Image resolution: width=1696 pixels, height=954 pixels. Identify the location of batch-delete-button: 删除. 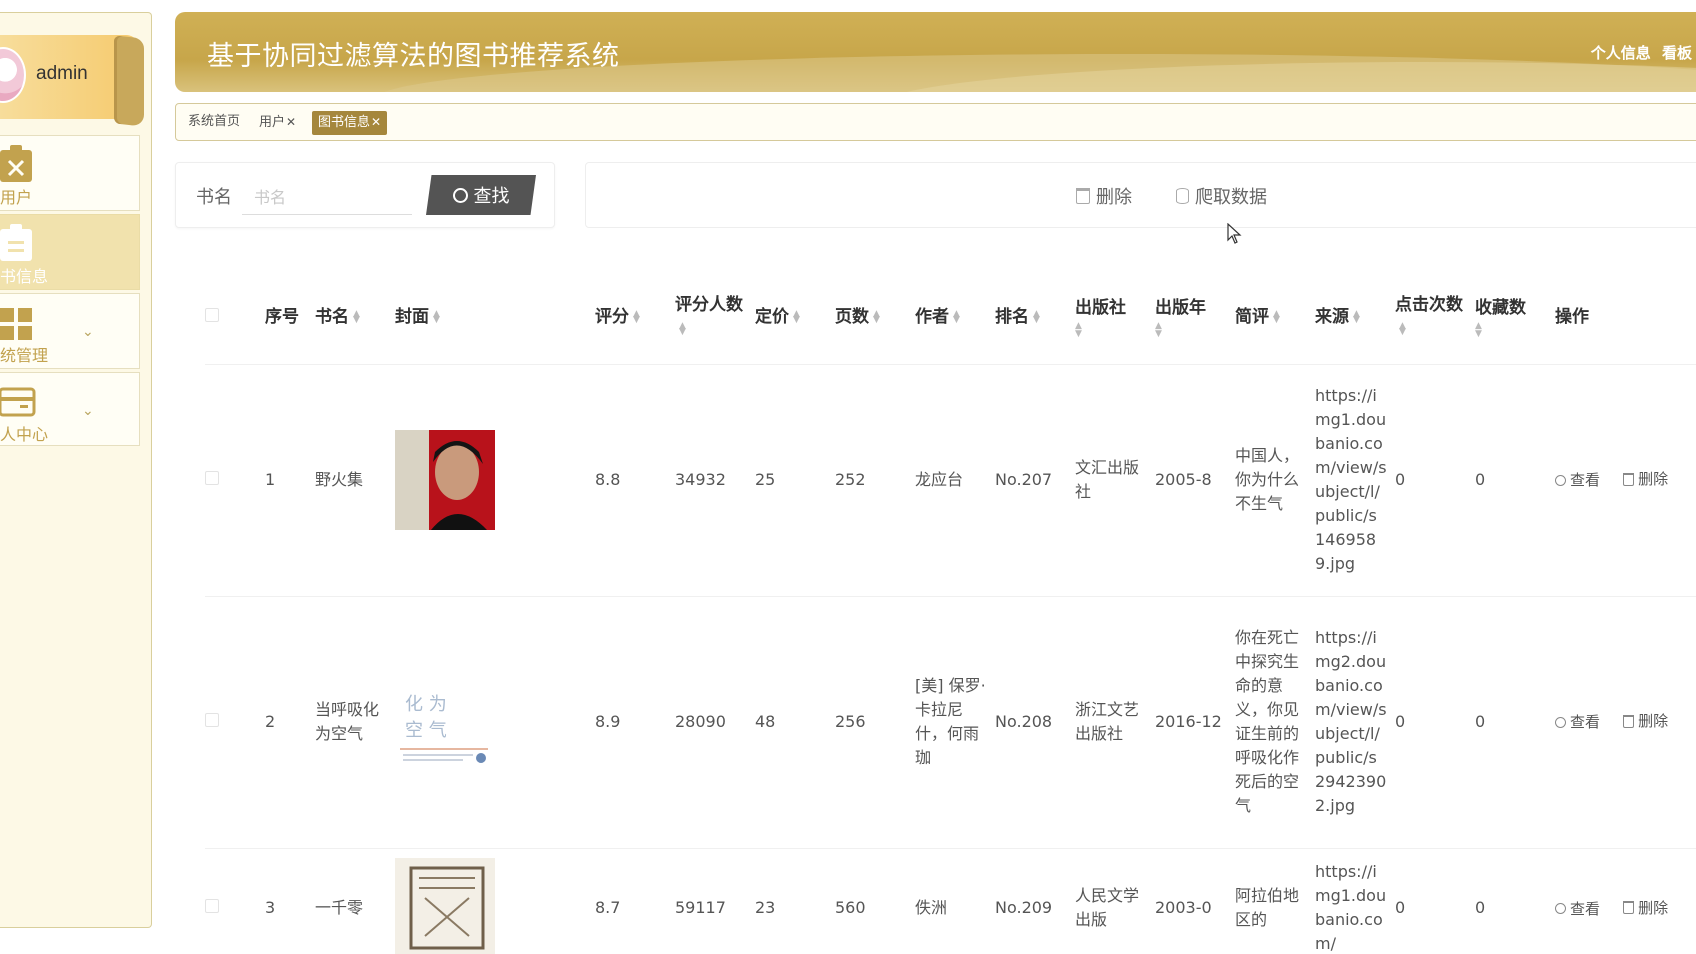
(1104, 196).